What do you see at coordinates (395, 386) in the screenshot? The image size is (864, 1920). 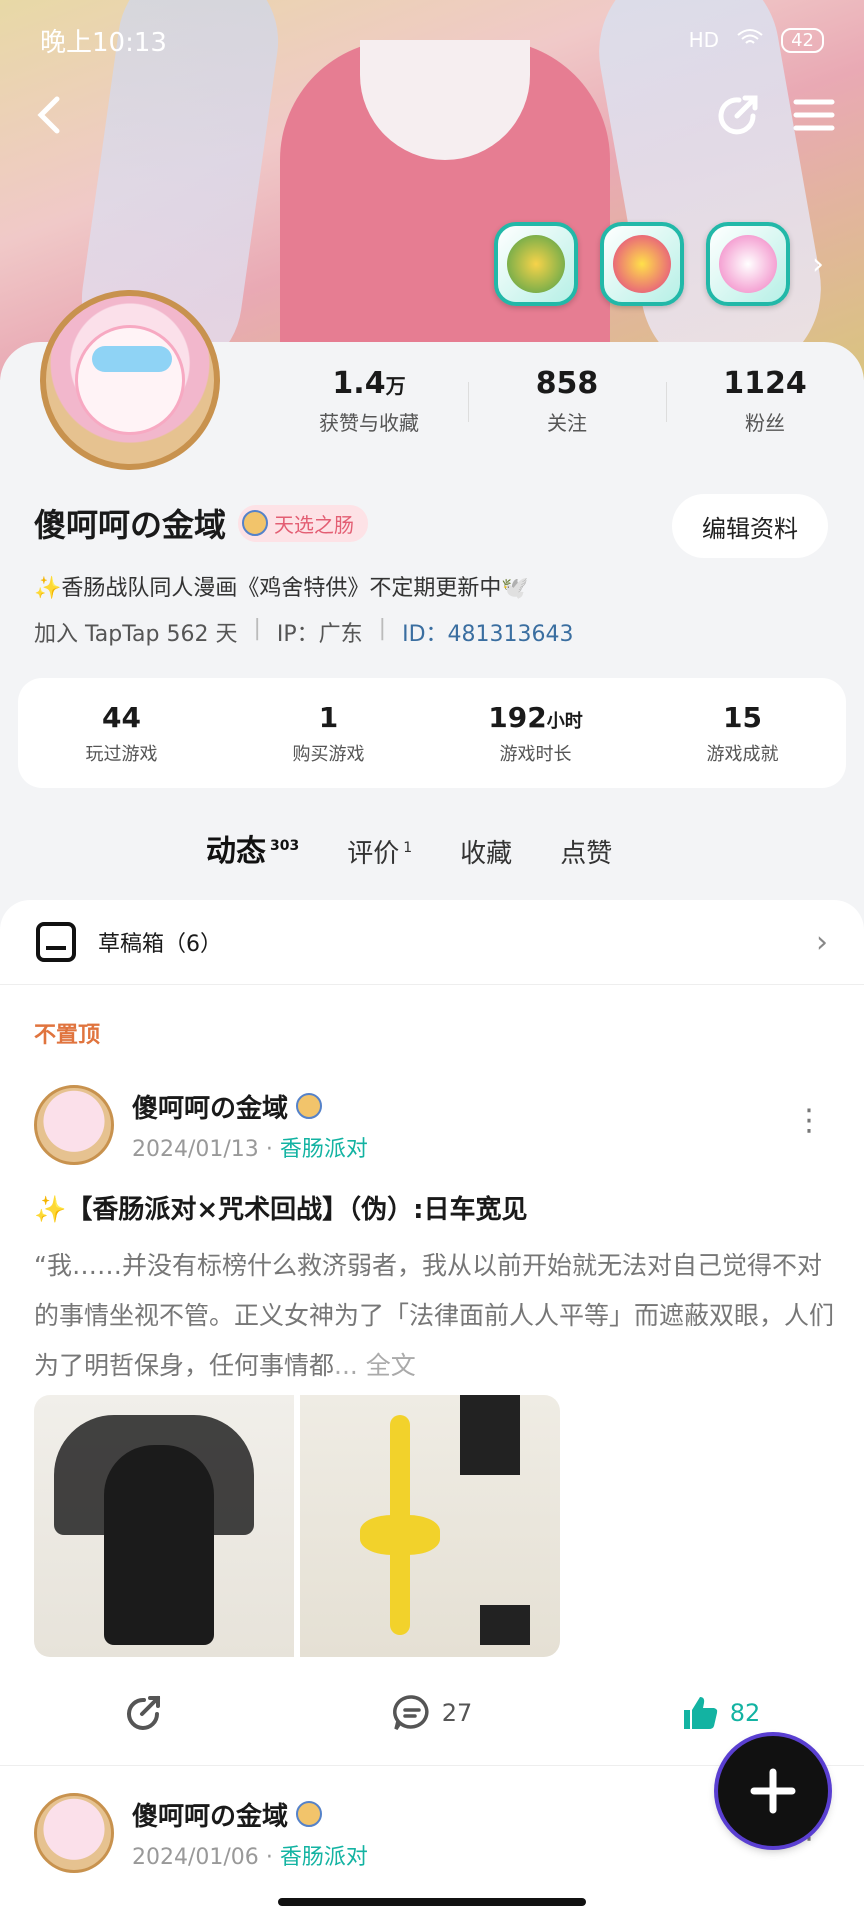 I see `stat-unit: 万` at bounding box center [395, 386].